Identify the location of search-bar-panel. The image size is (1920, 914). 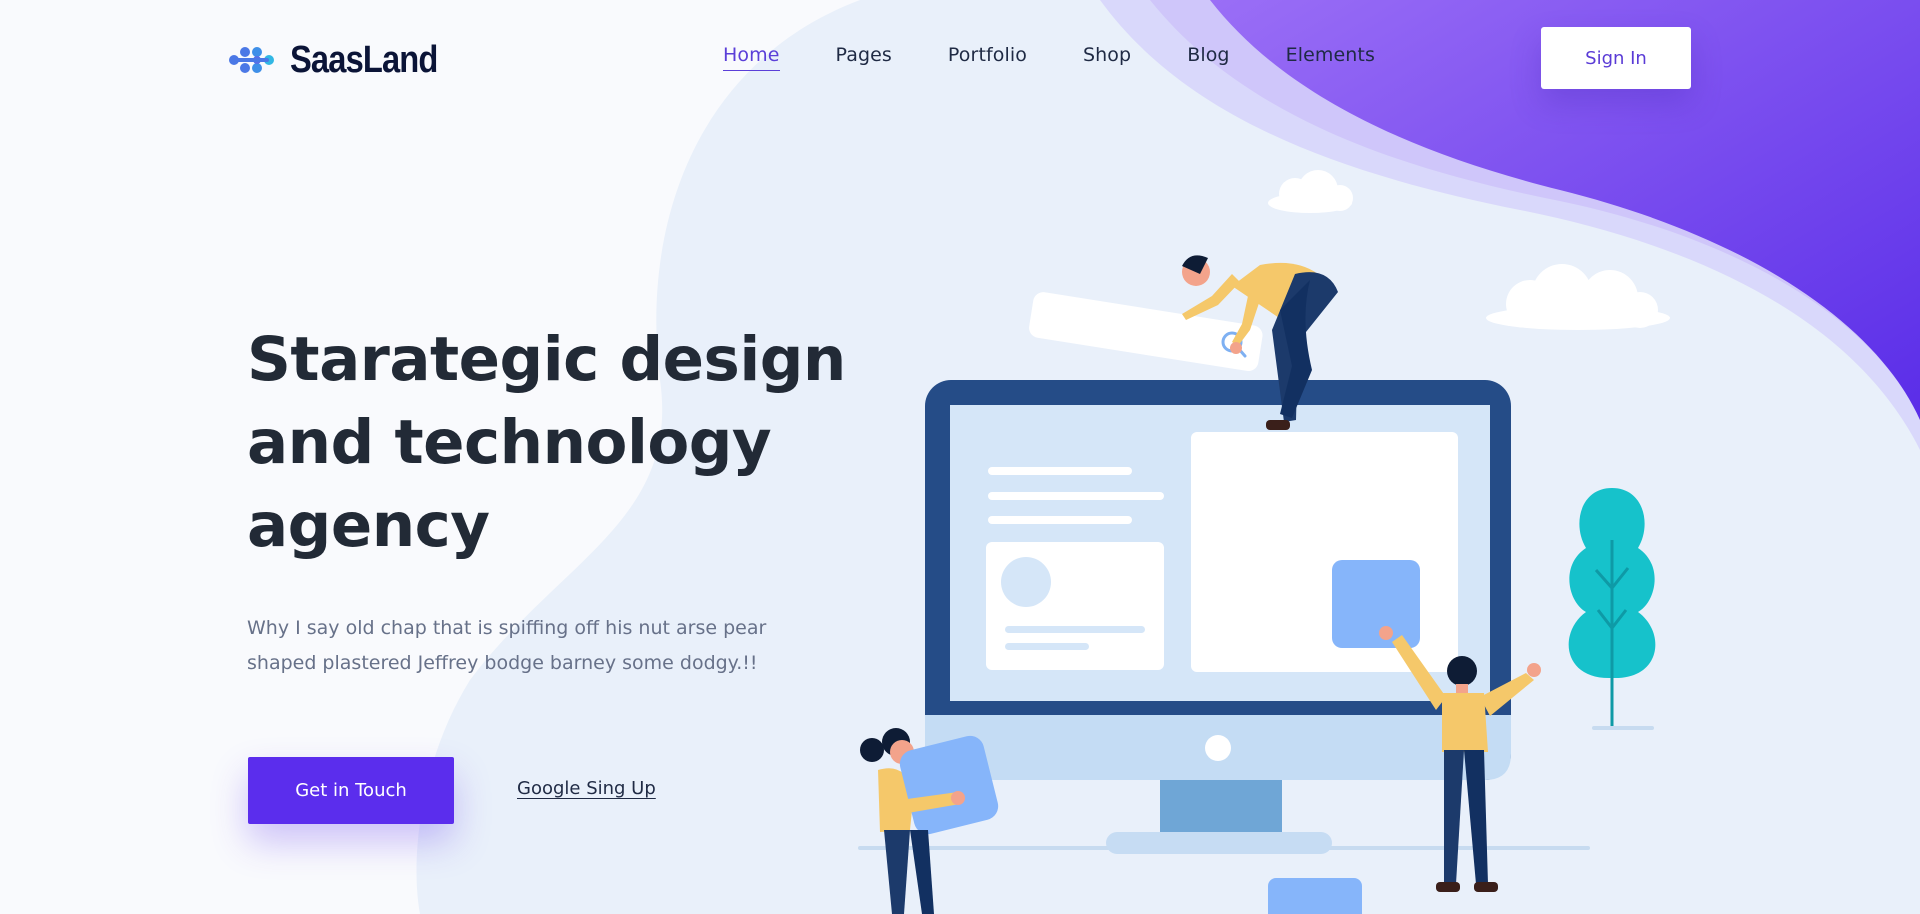
(1146, 332).